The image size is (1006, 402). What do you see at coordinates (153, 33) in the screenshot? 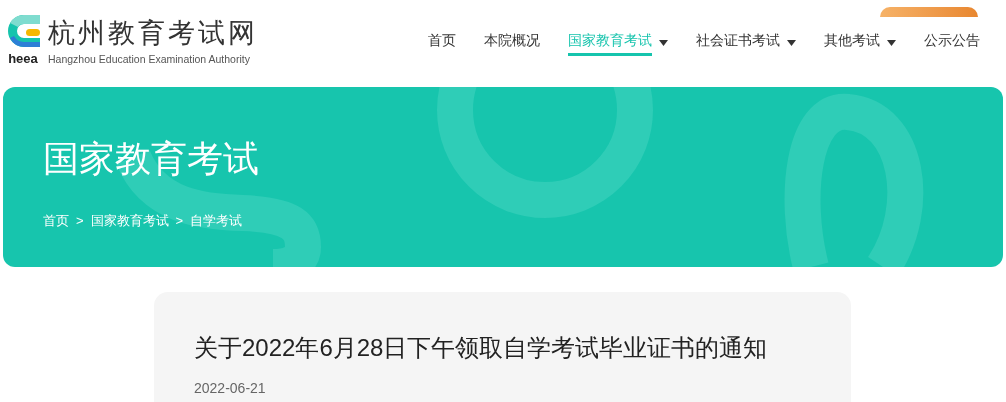
I see `site-title: 杭州教育考试网` at bounding box center [153, 33].